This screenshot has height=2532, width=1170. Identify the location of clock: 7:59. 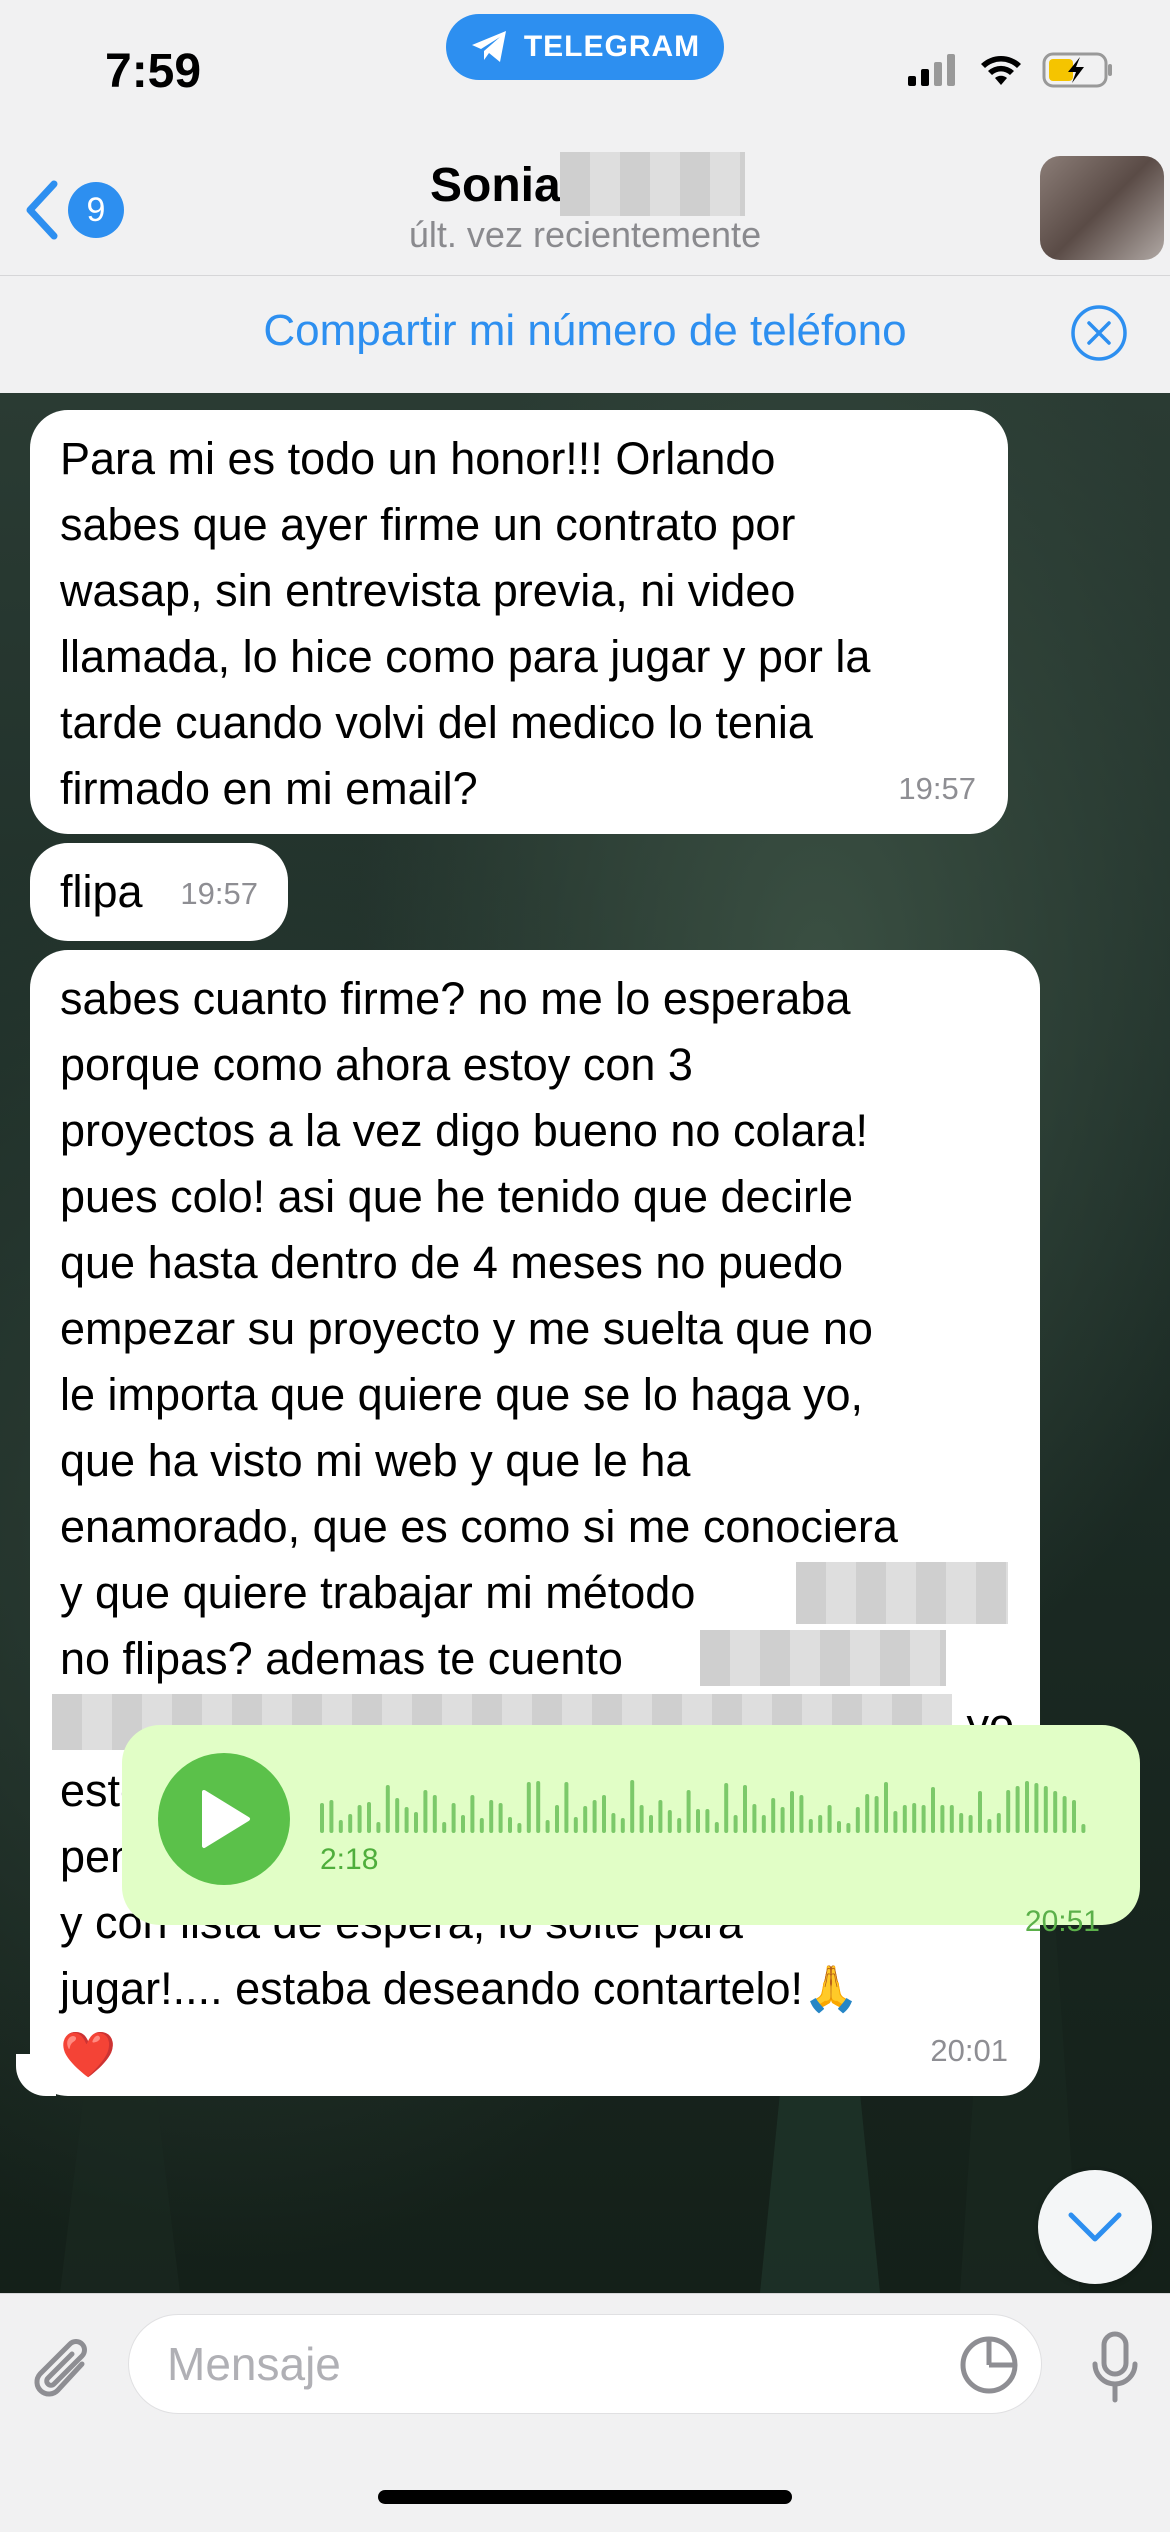
(153, 71).